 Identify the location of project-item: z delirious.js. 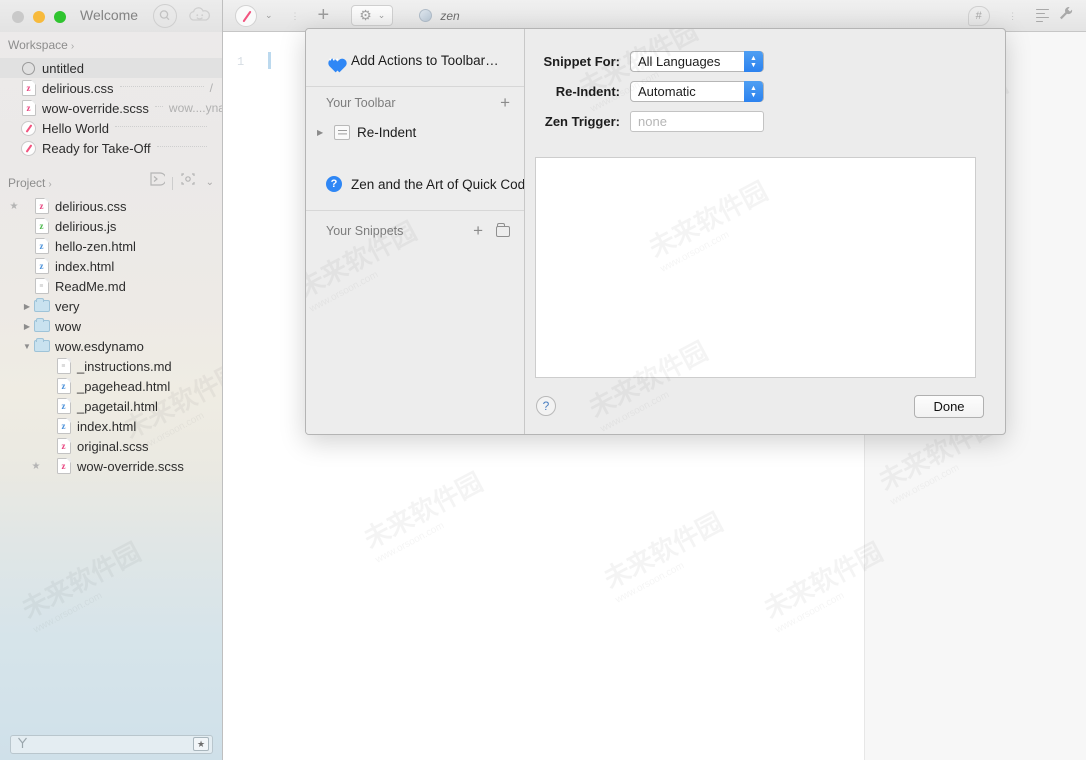
(111, 226).